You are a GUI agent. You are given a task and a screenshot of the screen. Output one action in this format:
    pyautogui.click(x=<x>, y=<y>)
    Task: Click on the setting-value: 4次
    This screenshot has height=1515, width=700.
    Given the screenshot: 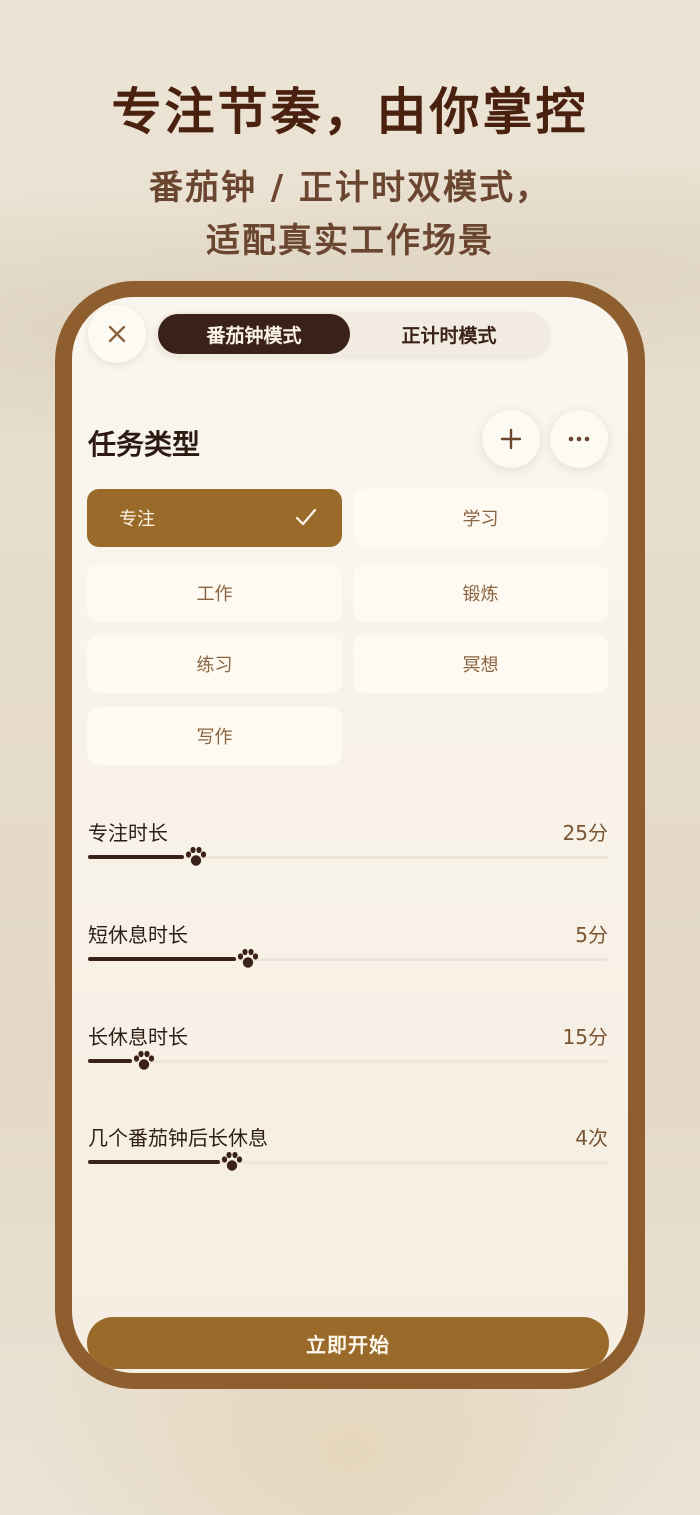 What is the action you would take?
    pyautogui.click(x=591, y=1138)
    